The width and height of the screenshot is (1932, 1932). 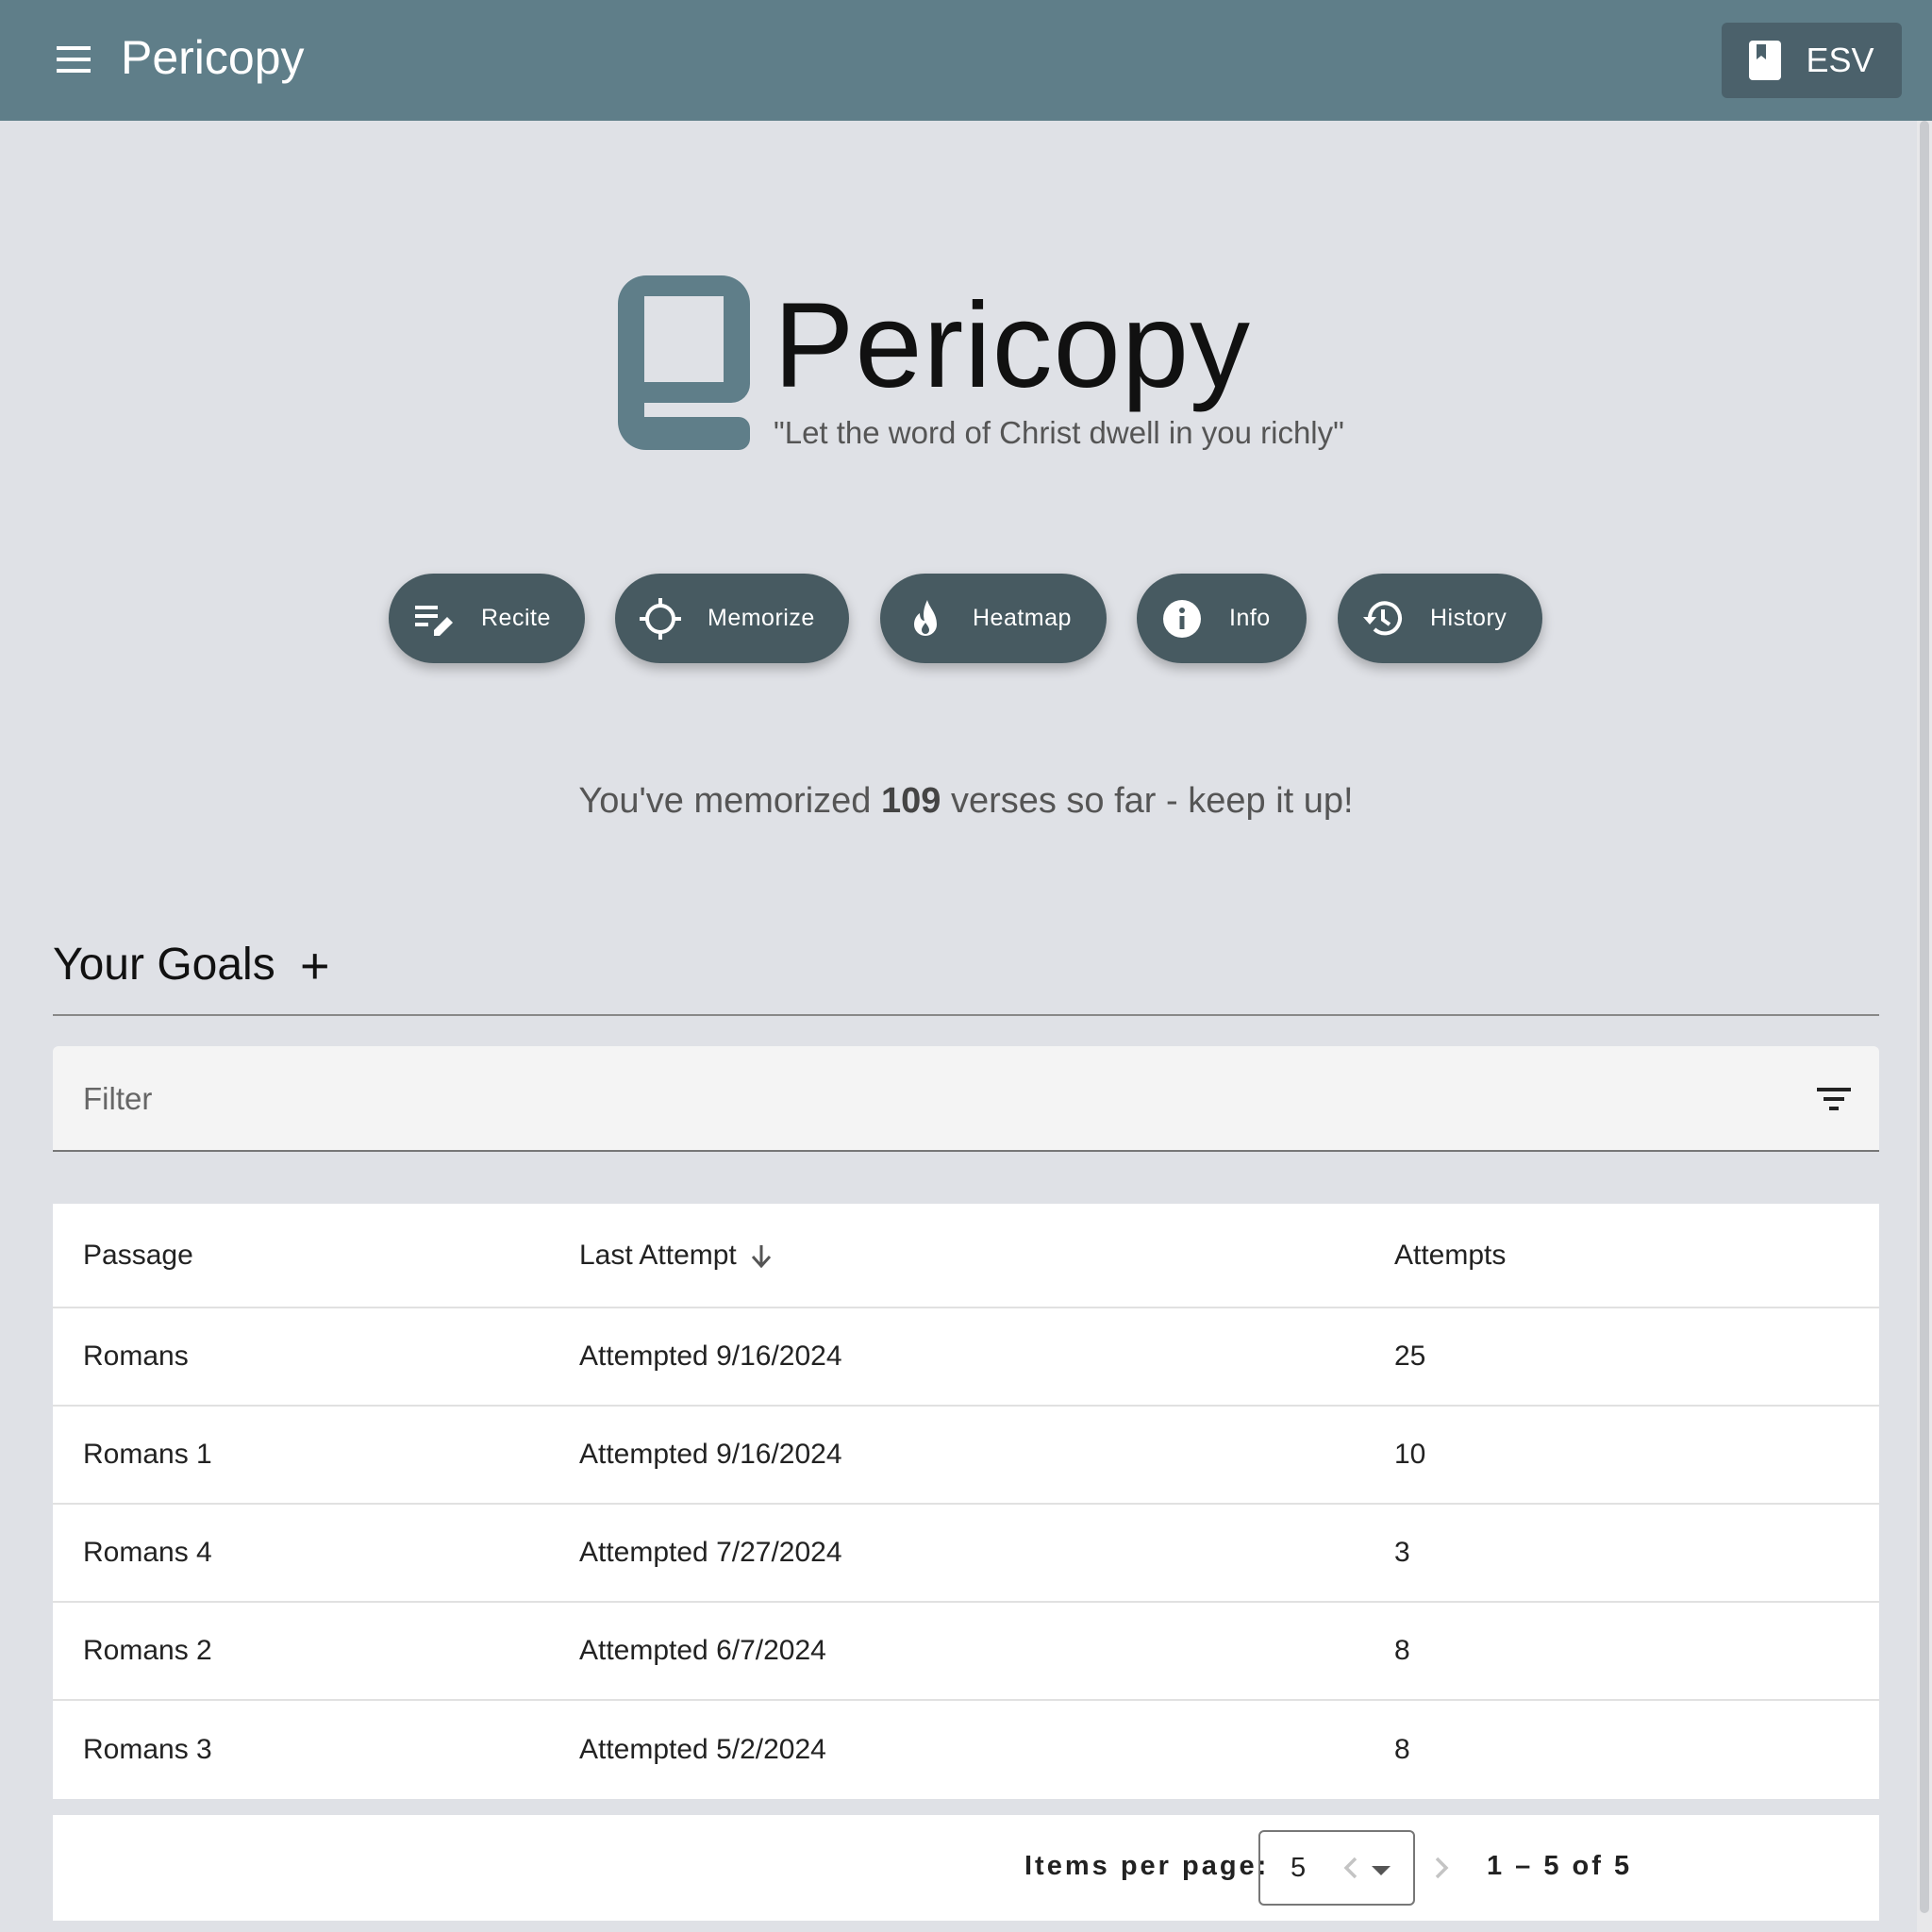 I want to click on column-header-last-attempt: Last Attempt, so click(x=676, y=1255).